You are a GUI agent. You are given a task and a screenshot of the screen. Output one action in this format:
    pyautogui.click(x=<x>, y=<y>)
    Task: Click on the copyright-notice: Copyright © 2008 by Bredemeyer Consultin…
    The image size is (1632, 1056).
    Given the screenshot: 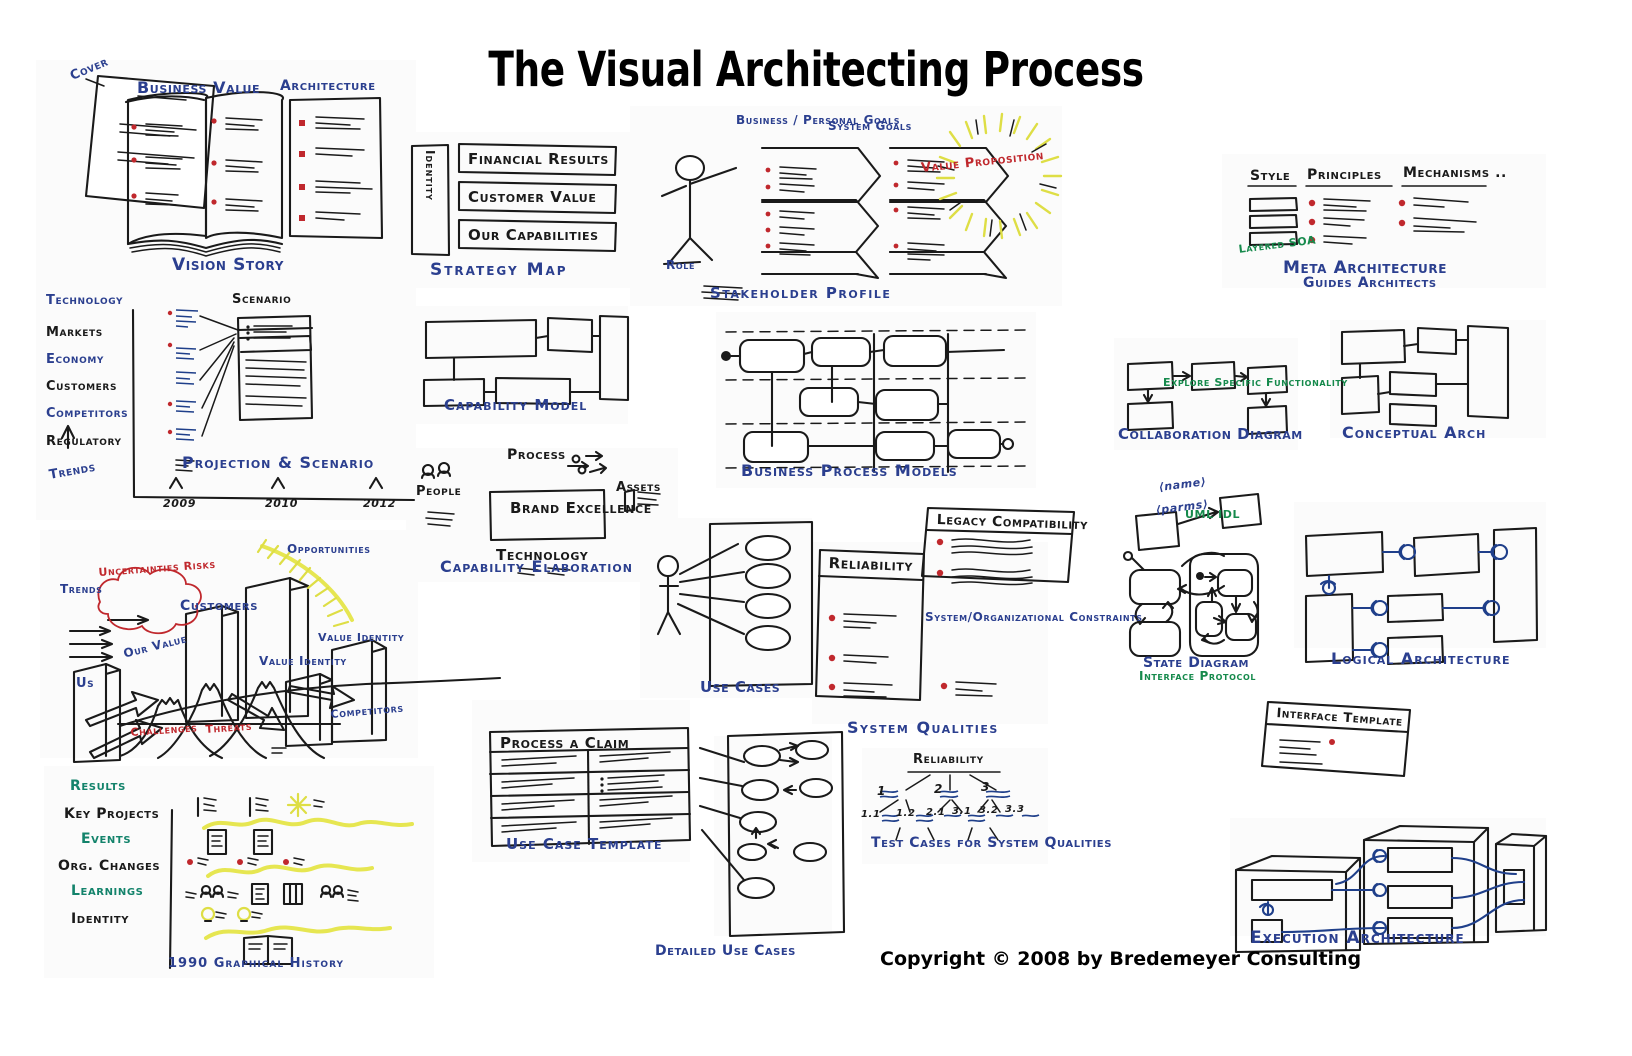 What is the action you would take?
    pyautogui.click(x=1121, y=959)
    